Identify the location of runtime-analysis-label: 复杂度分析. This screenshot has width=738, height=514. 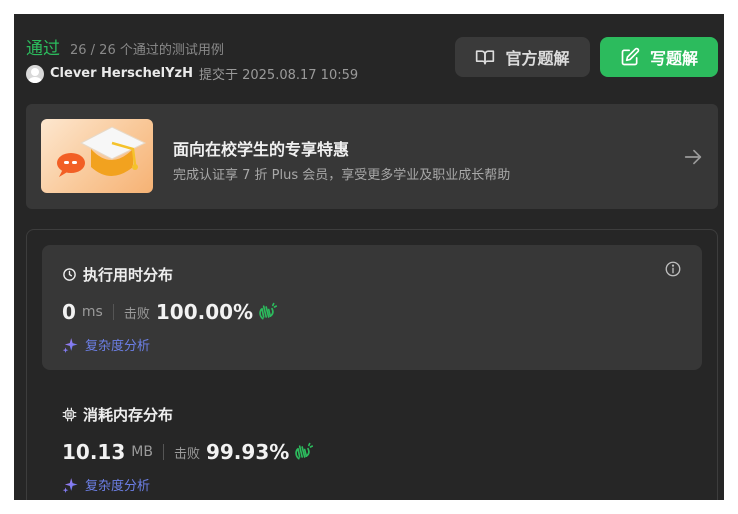
(118, 346).